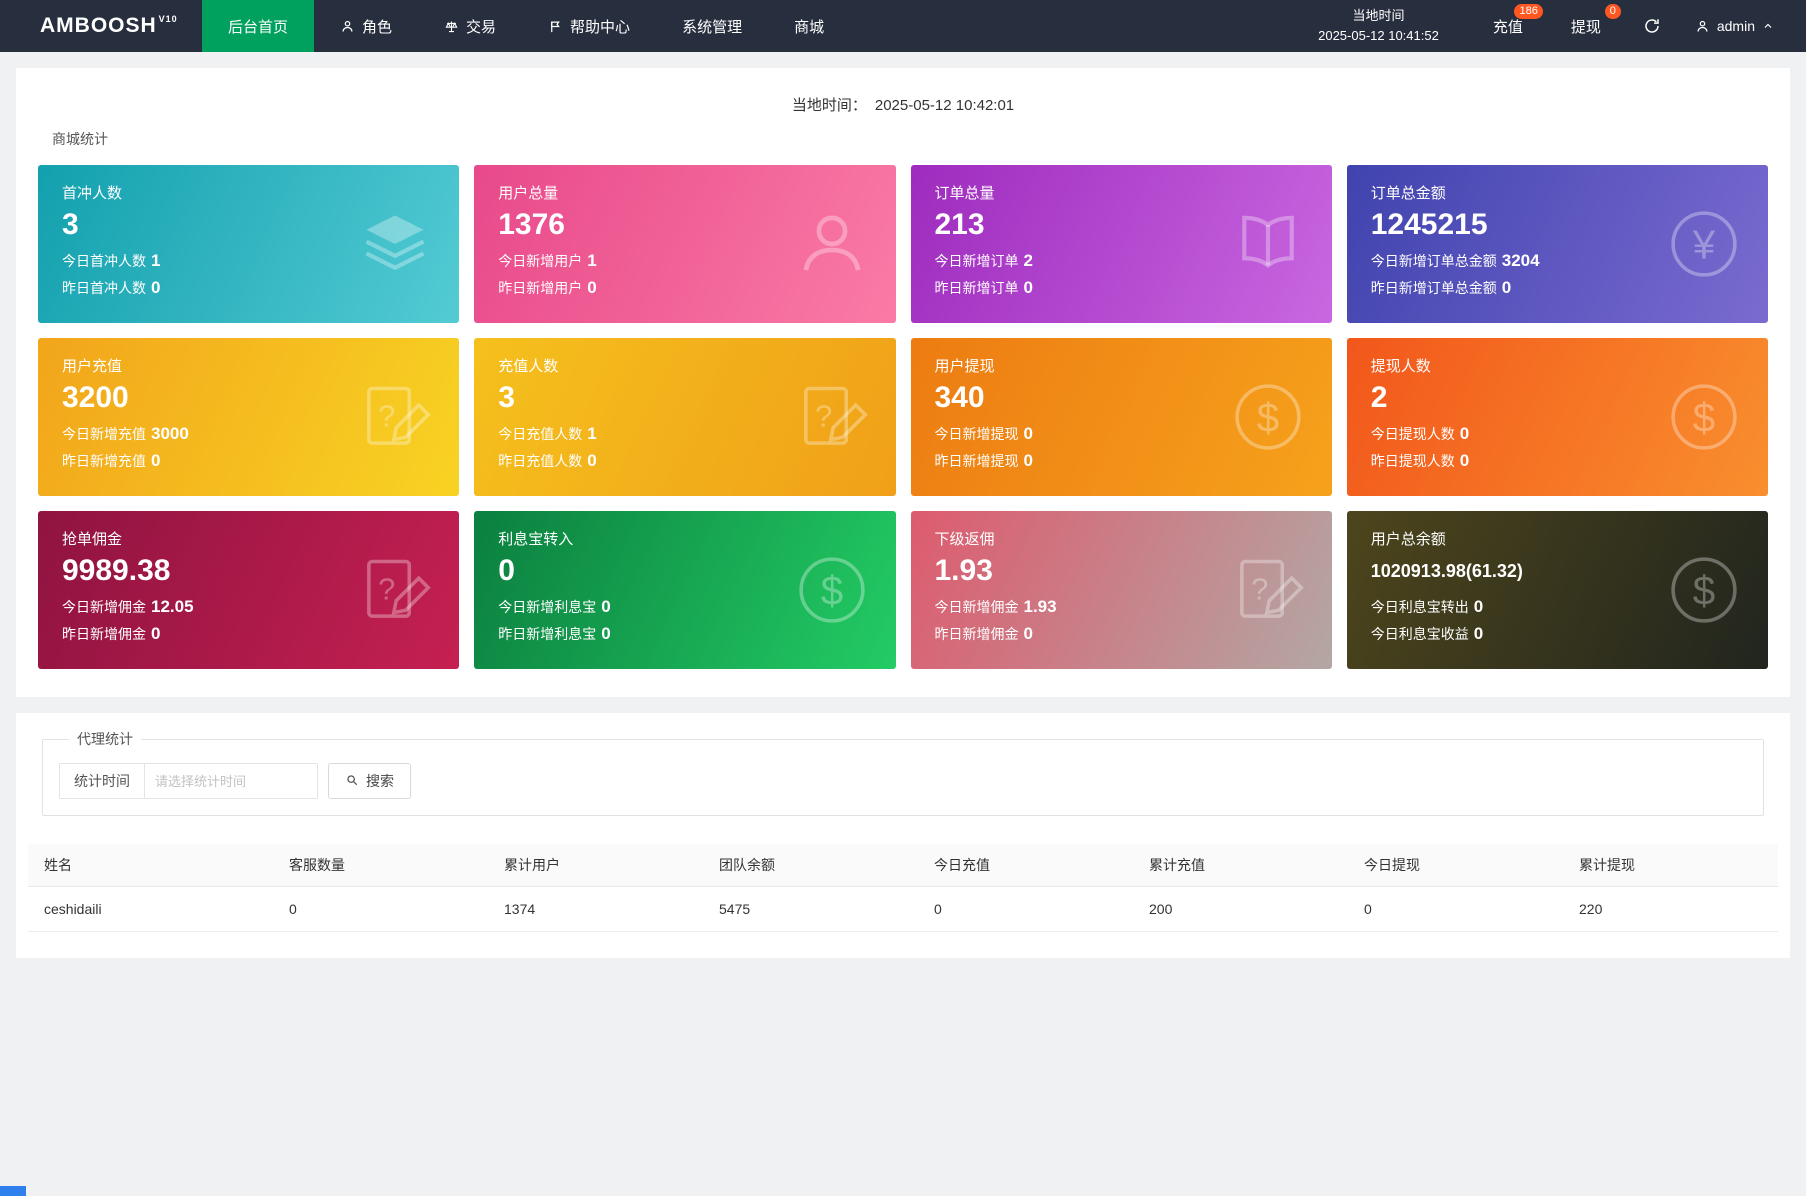 Image resolution: width=1806 pixels, height=1196 pixels. Describe the element at coordinates (964, 366) in the screenshot. I see `stat-card-title: 用户提现` at that location.